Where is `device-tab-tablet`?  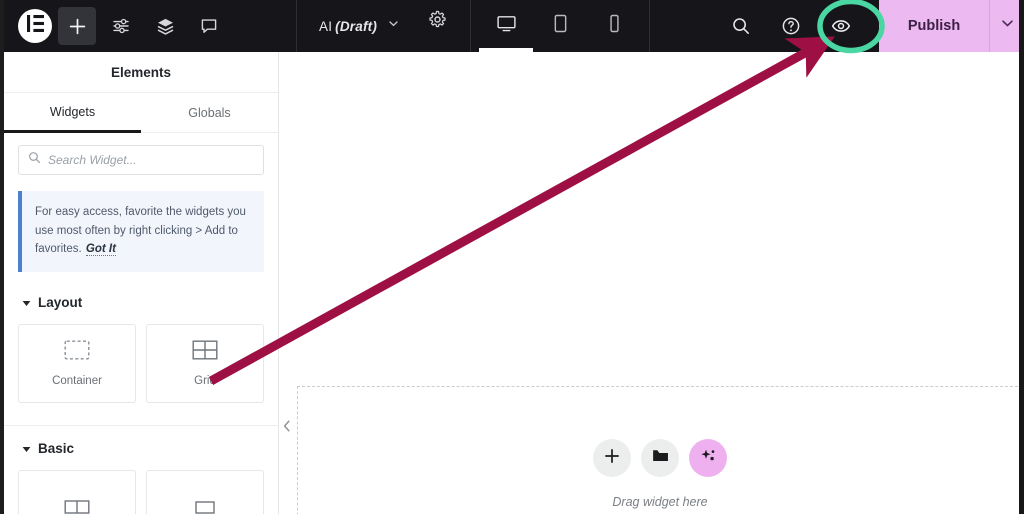
device-tab-tablet is located at coordinates (560, 26).